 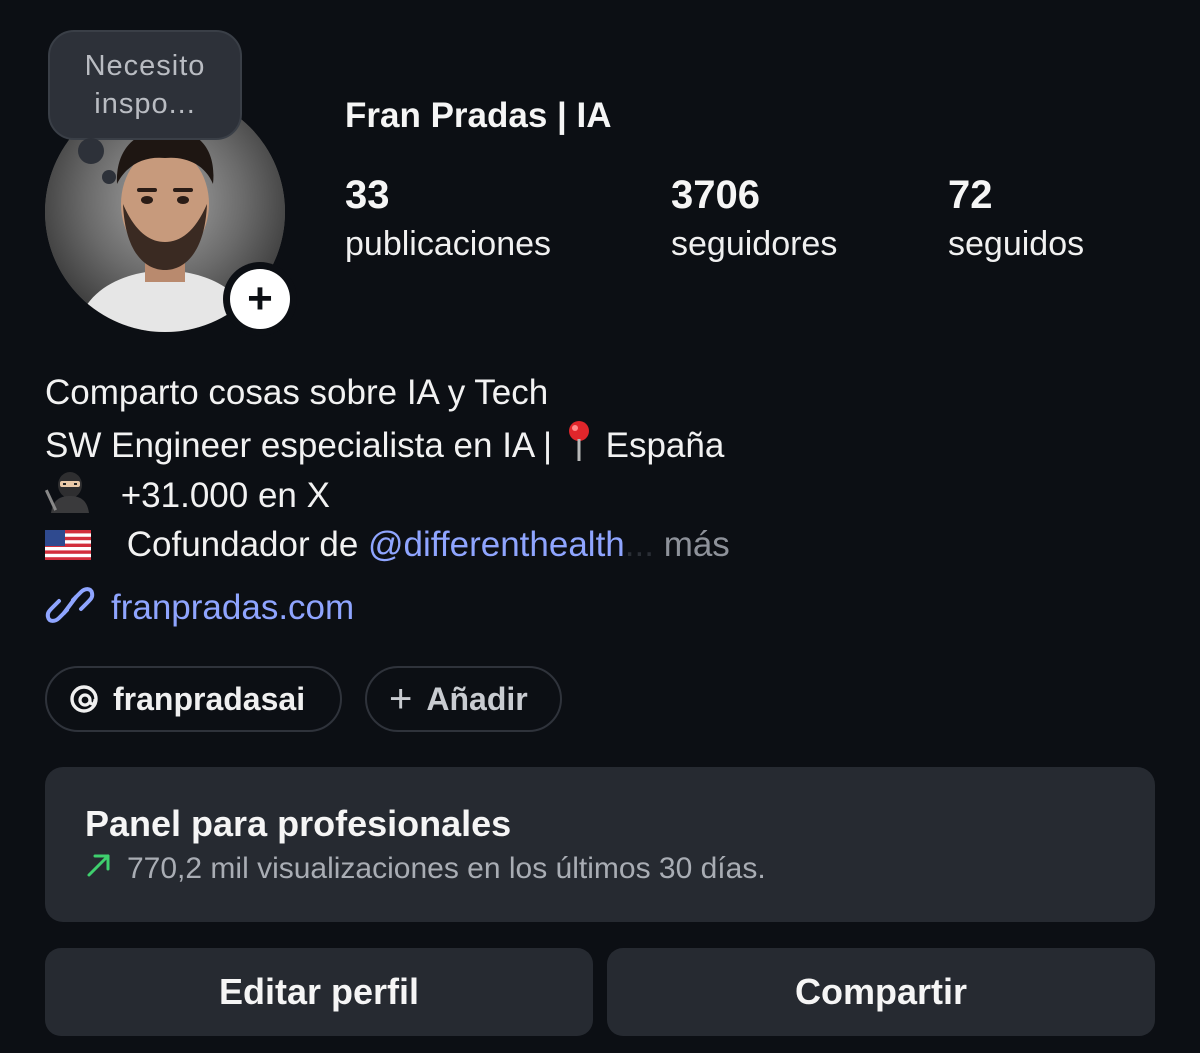 I want to click on bio-line-4: Cofundador de @differenthealth... más, so click(x=387, y=545).